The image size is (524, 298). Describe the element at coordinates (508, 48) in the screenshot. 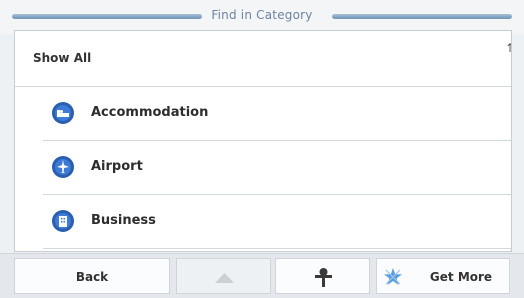

I see `scroll-up-icon: ↑` at that location.